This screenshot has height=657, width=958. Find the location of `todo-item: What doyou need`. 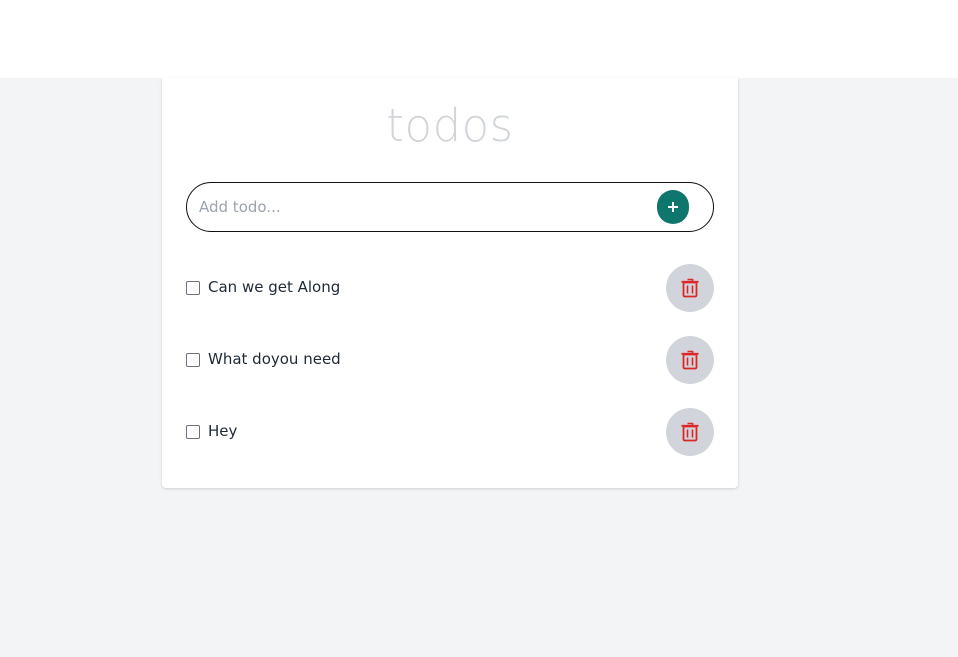

todo-item: What doyou need is located at coordinates (450, 360).